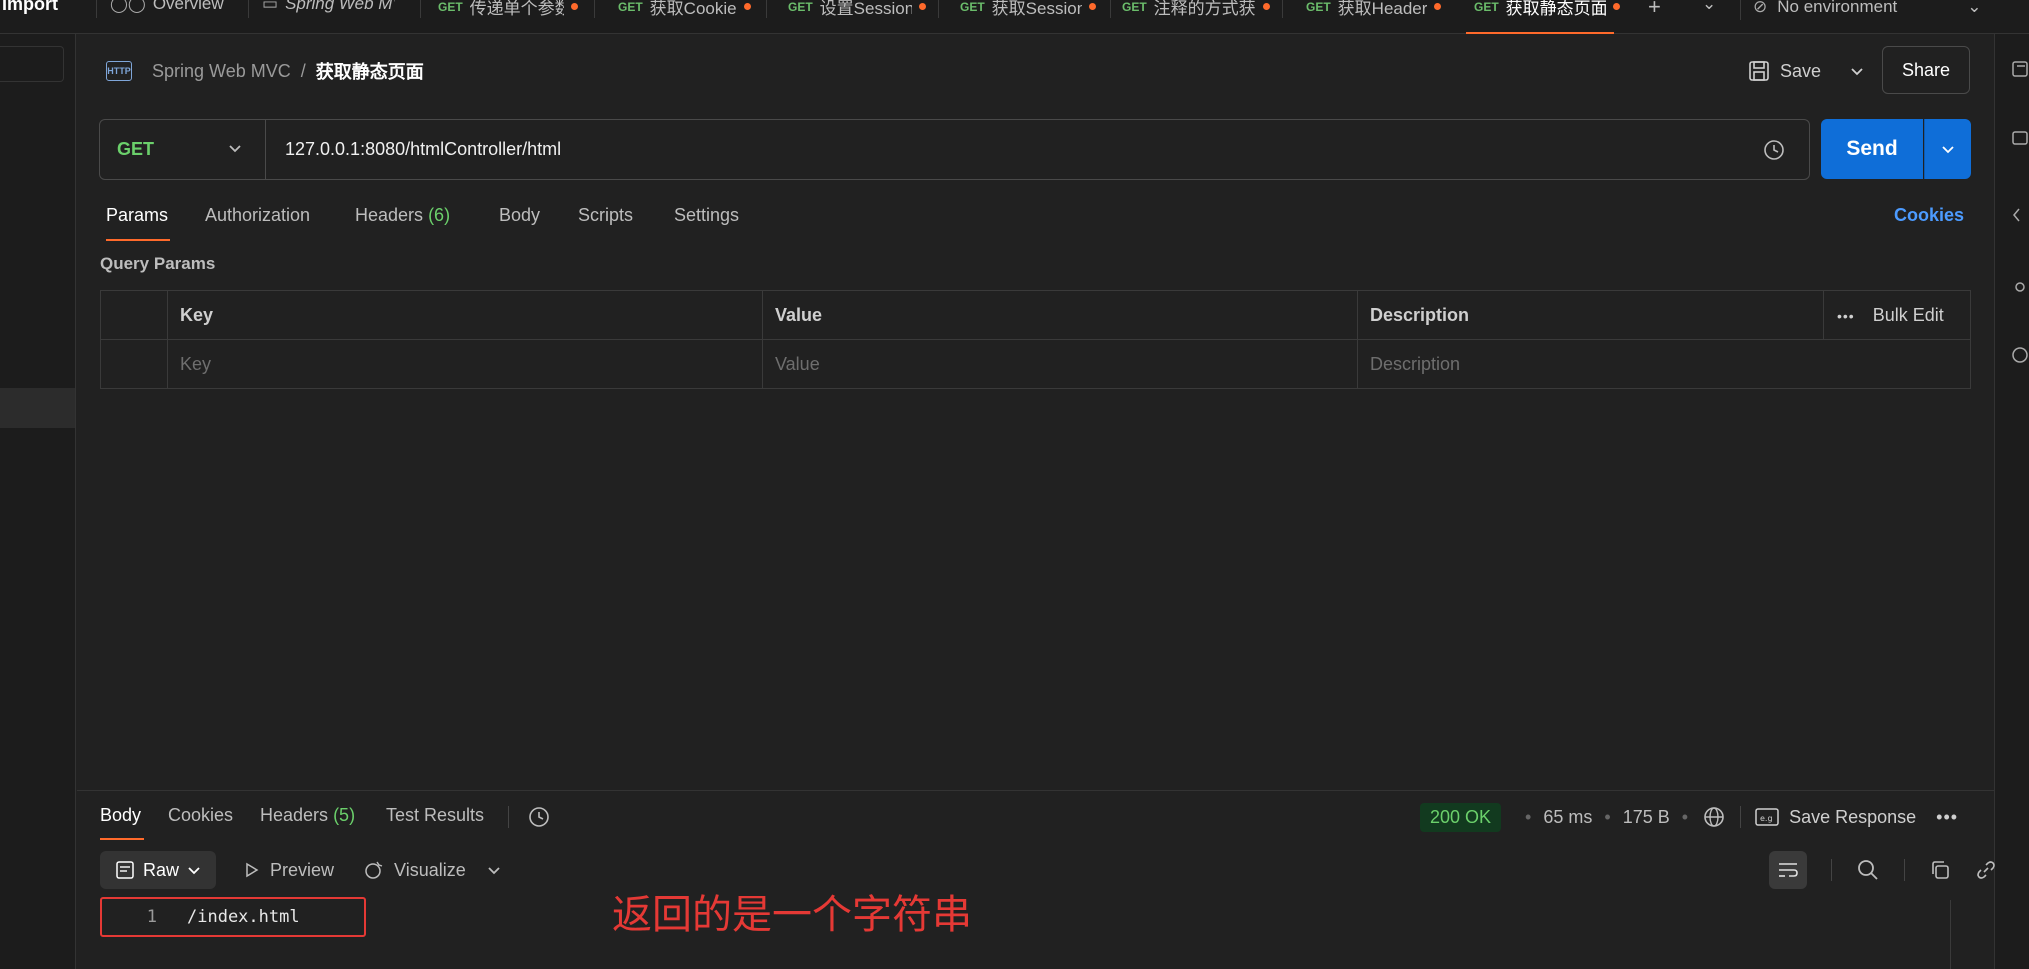 This screenshot has height=969, width=2029. What do you see at coordinates (1940, 870) in the screenshot?
I see `copy-icon` at bounding box center [1940, 870].